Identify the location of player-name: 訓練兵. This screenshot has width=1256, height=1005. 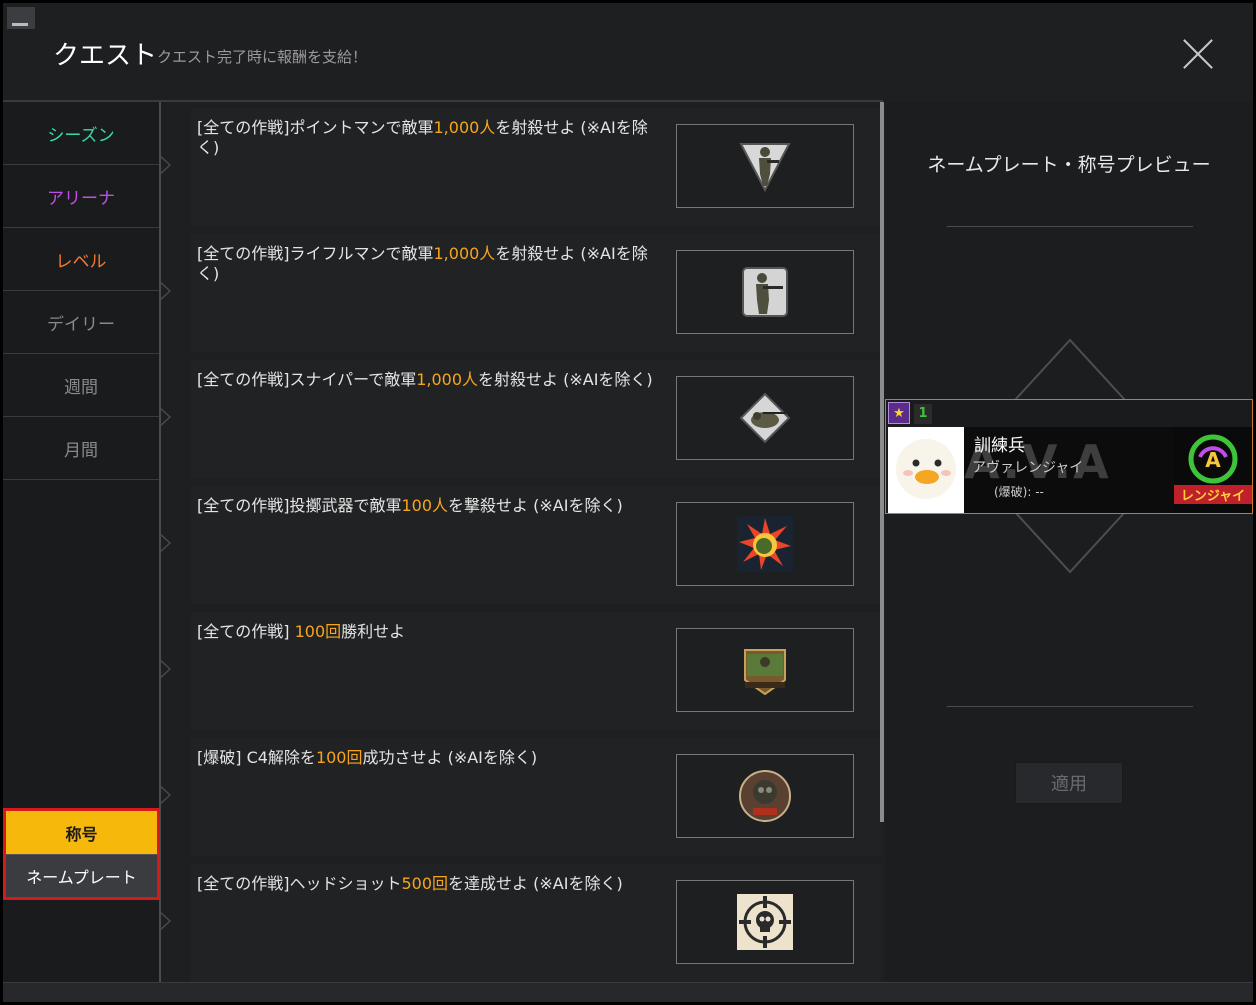
(999, 446).